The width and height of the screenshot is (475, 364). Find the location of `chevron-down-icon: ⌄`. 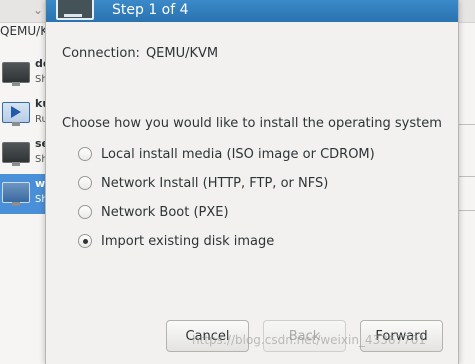

chevron-down-icon: ⌄ is located at coordinates (38, 10).